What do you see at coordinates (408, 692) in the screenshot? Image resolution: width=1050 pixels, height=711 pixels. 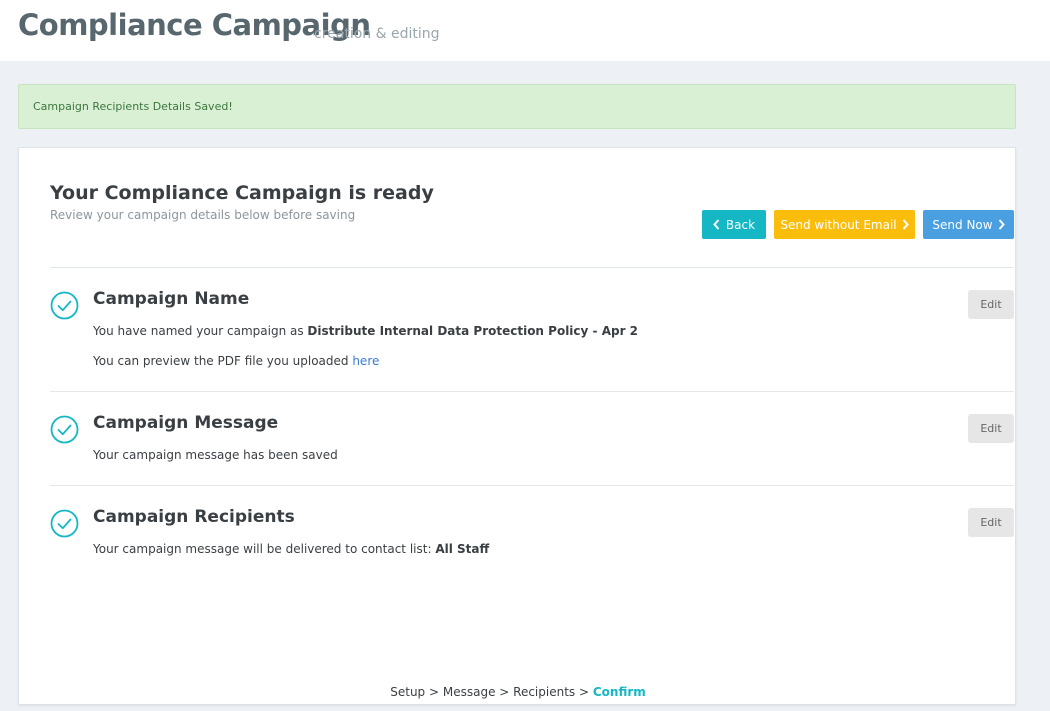 I see `step-setup: Setup` at bounding box center [408, 692].